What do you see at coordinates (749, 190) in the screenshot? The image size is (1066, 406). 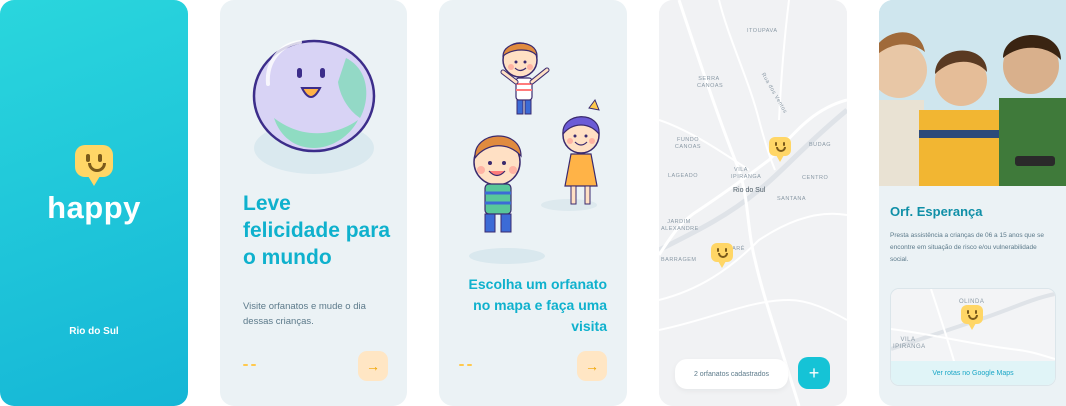 I see `map-city-label: Rio do Sul` at bounding box center [749, 190].